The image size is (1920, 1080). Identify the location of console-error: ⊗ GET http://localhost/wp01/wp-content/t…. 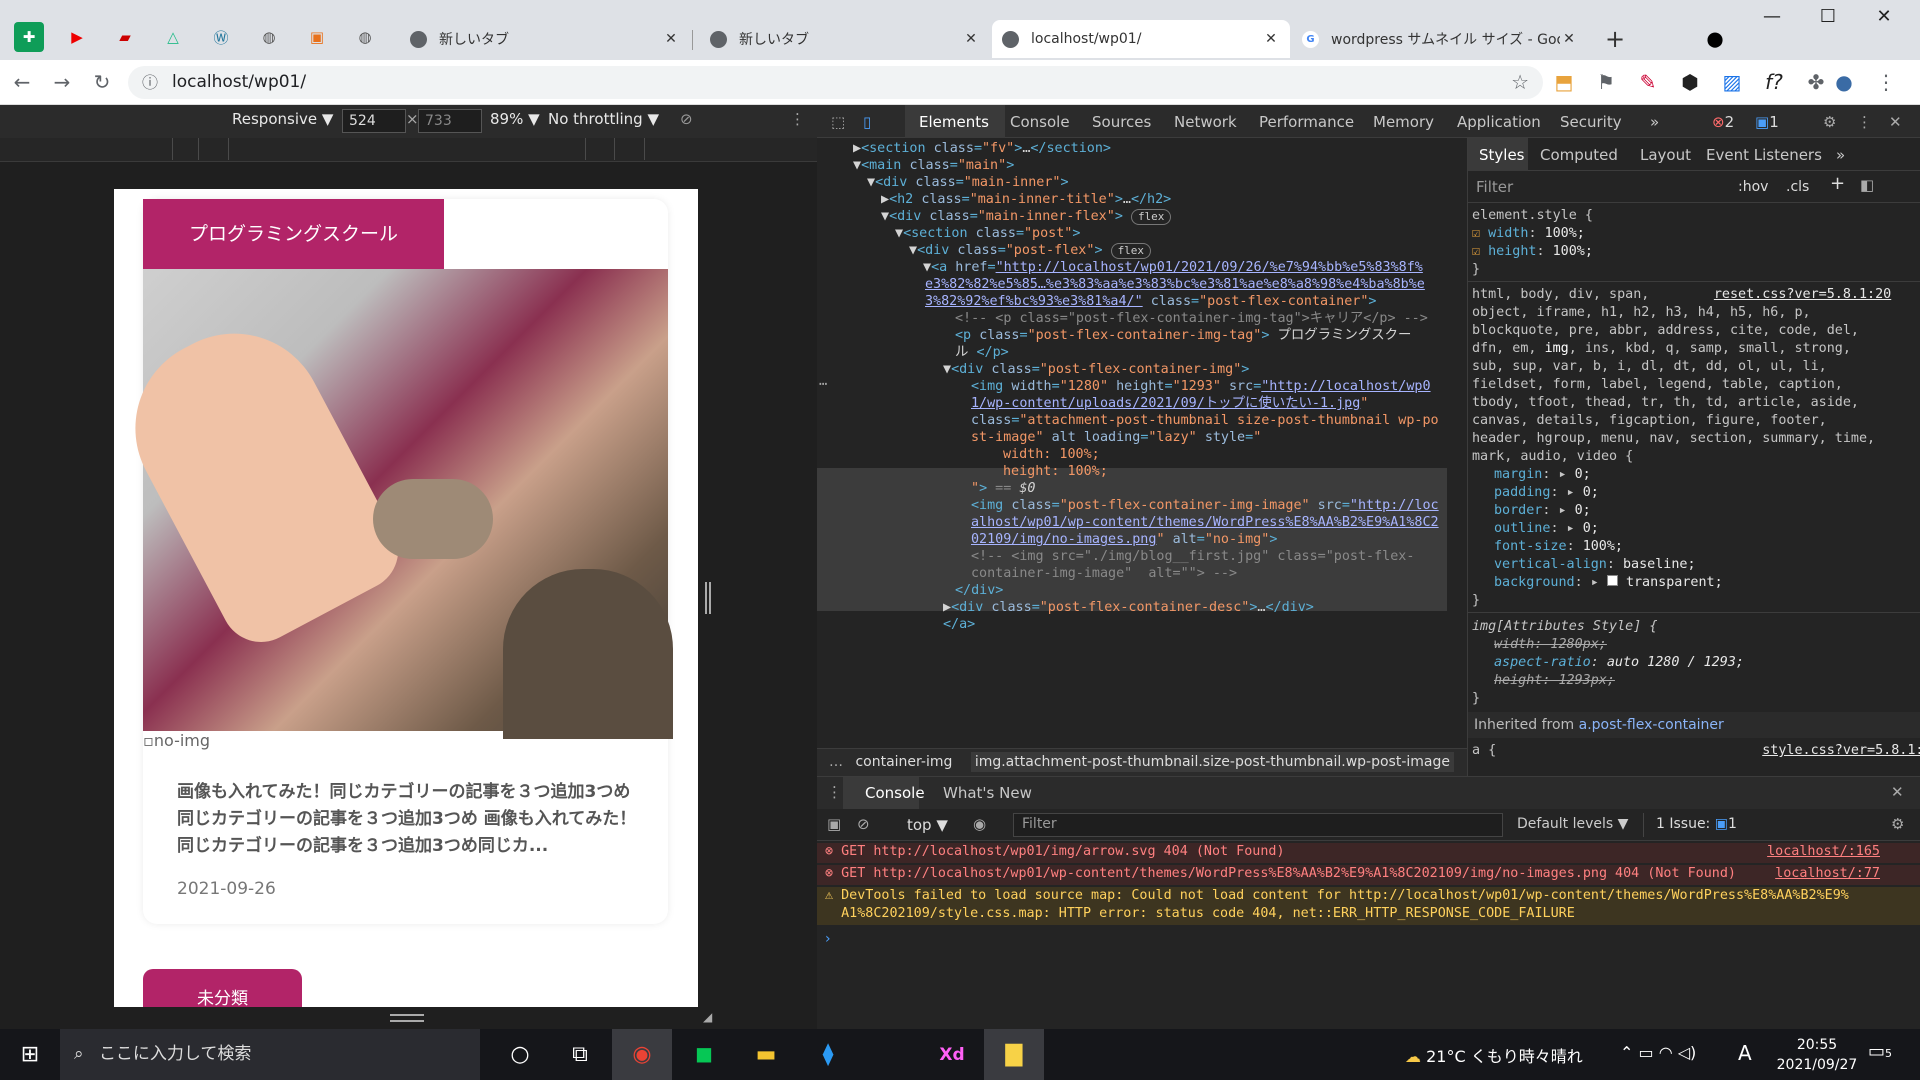
(1368, 875).